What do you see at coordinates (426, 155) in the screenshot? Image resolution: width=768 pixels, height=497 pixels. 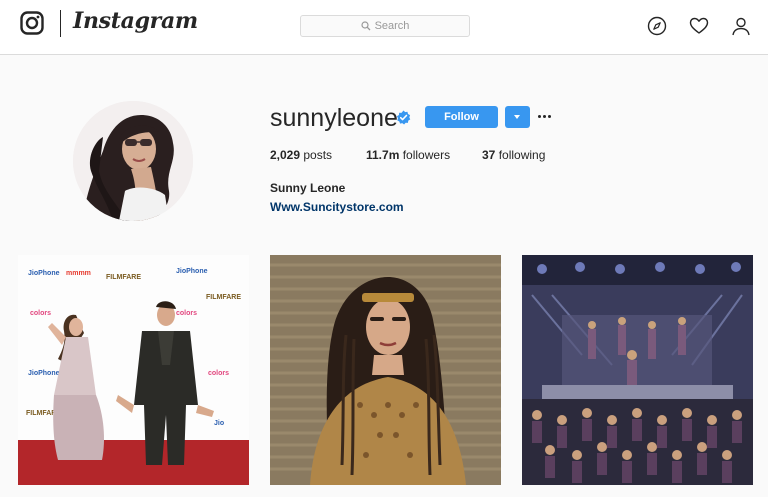 I see `followers-label: followers` at bounding box center [426, 155].